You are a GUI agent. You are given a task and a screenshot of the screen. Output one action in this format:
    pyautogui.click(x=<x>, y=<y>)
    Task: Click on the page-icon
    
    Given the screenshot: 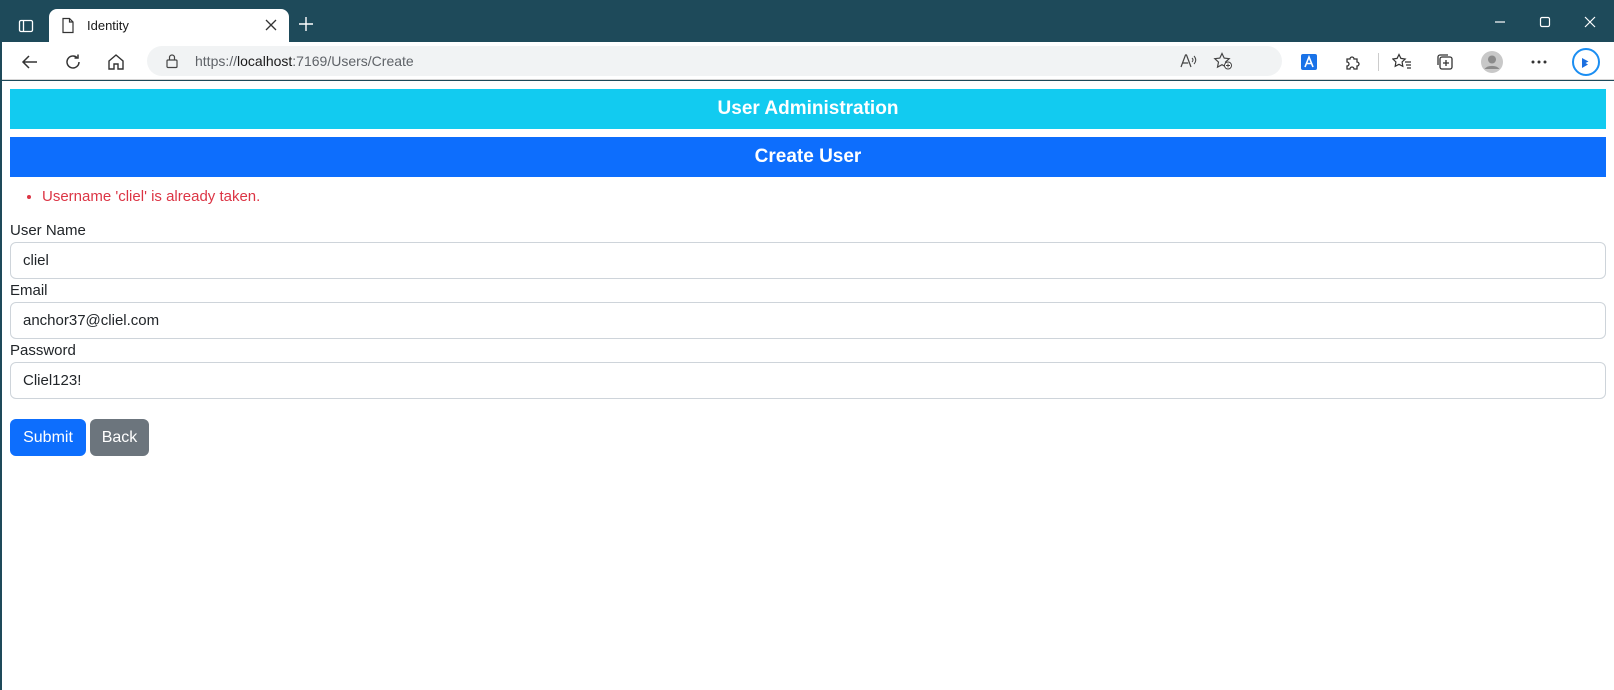 What is the action you would take?
    pyautogui.click(x=68, y=25)
    